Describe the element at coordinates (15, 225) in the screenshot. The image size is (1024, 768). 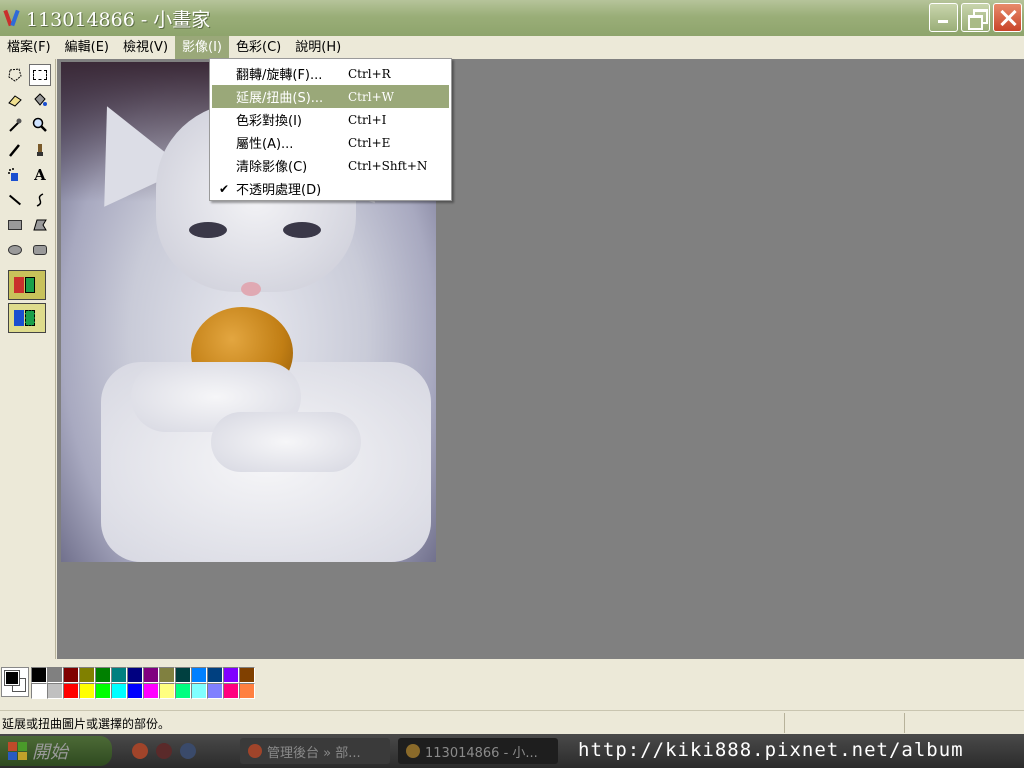
I see `rectangle-tool` at that location.